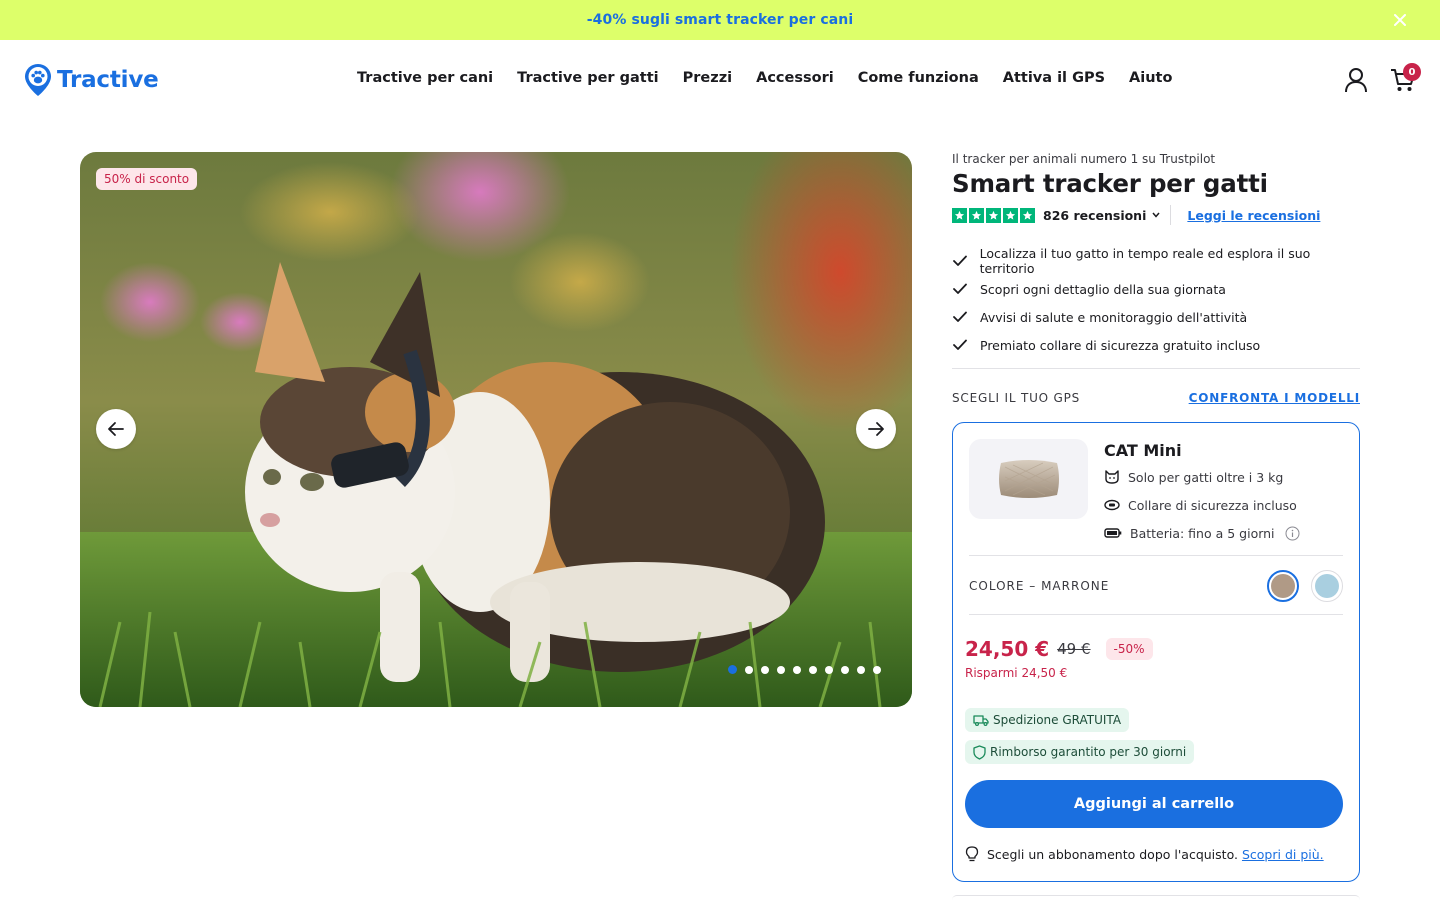 This screenshot has width=1440, height=900. I want to click on prev-slide-button, so click(116, 429).